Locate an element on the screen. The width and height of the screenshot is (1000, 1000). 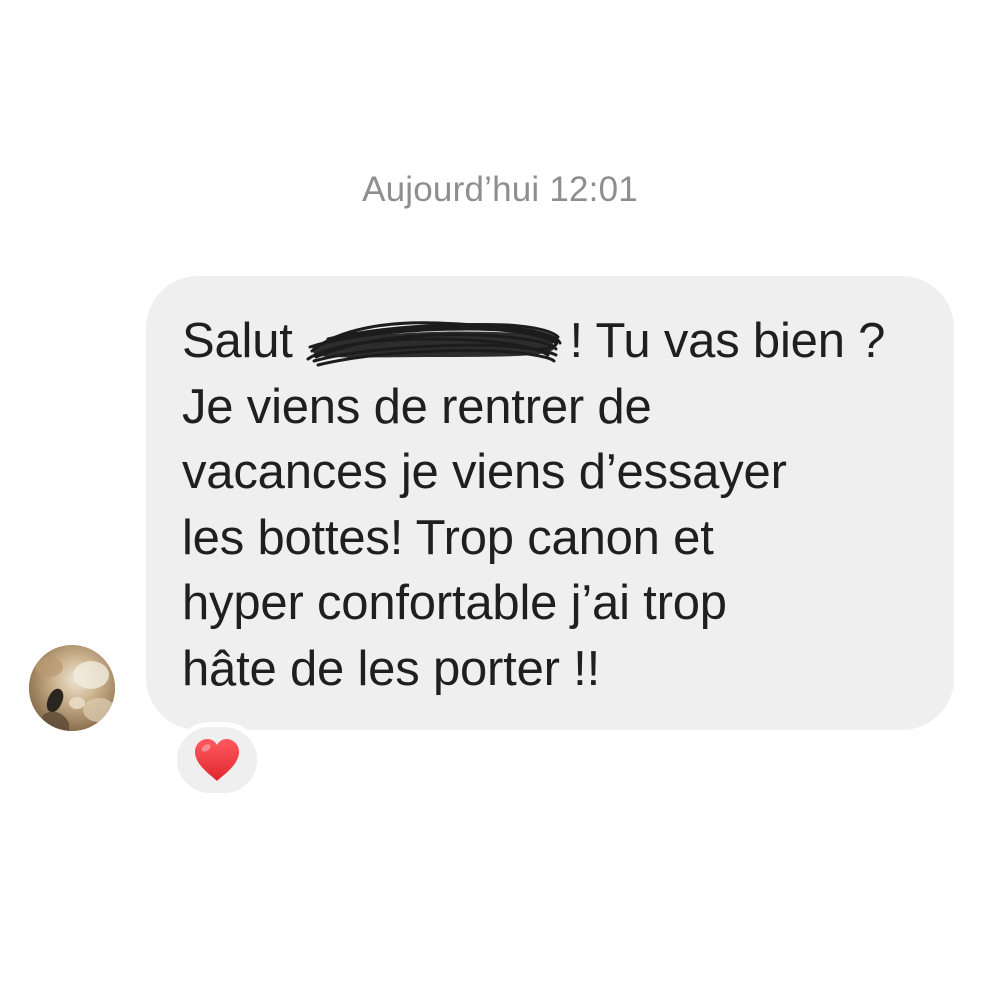
message-line-5: hyper confortable j’ai trop is located at coordinates (454, 603).